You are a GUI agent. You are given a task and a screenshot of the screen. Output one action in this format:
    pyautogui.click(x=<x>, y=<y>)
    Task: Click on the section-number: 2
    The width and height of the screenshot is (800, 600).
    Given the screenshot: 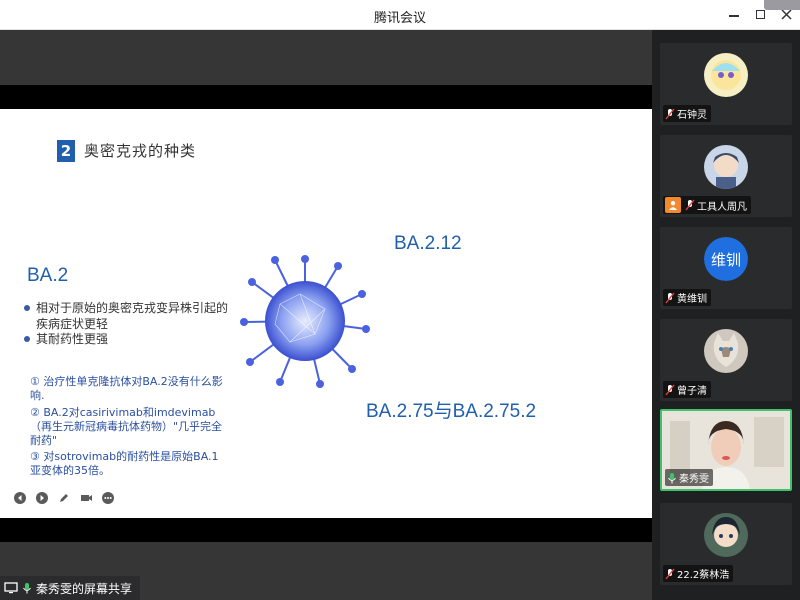 What is the action you would take?
    pyautogui.click(x=66, y=151)
    